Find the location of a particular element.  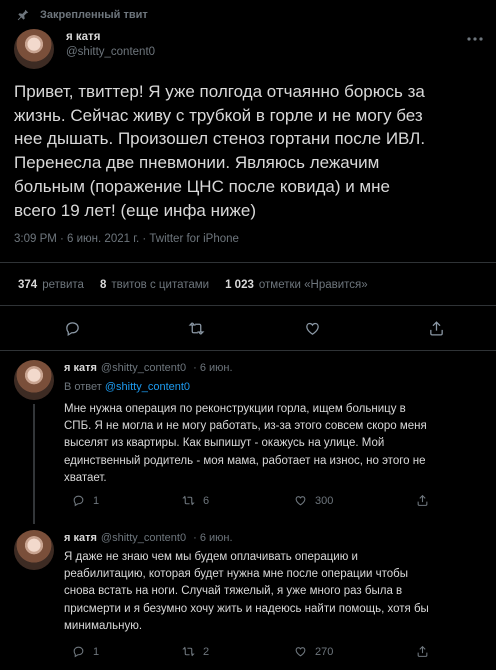

like-count: 300 is located at coordinates (324, 500).